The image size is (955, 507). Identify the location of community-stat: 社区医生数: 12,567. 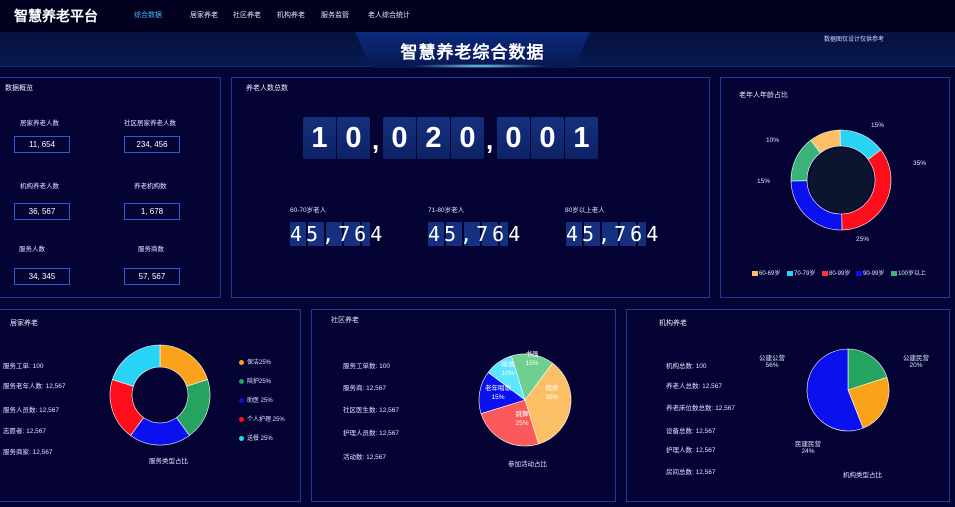
(371, 410).